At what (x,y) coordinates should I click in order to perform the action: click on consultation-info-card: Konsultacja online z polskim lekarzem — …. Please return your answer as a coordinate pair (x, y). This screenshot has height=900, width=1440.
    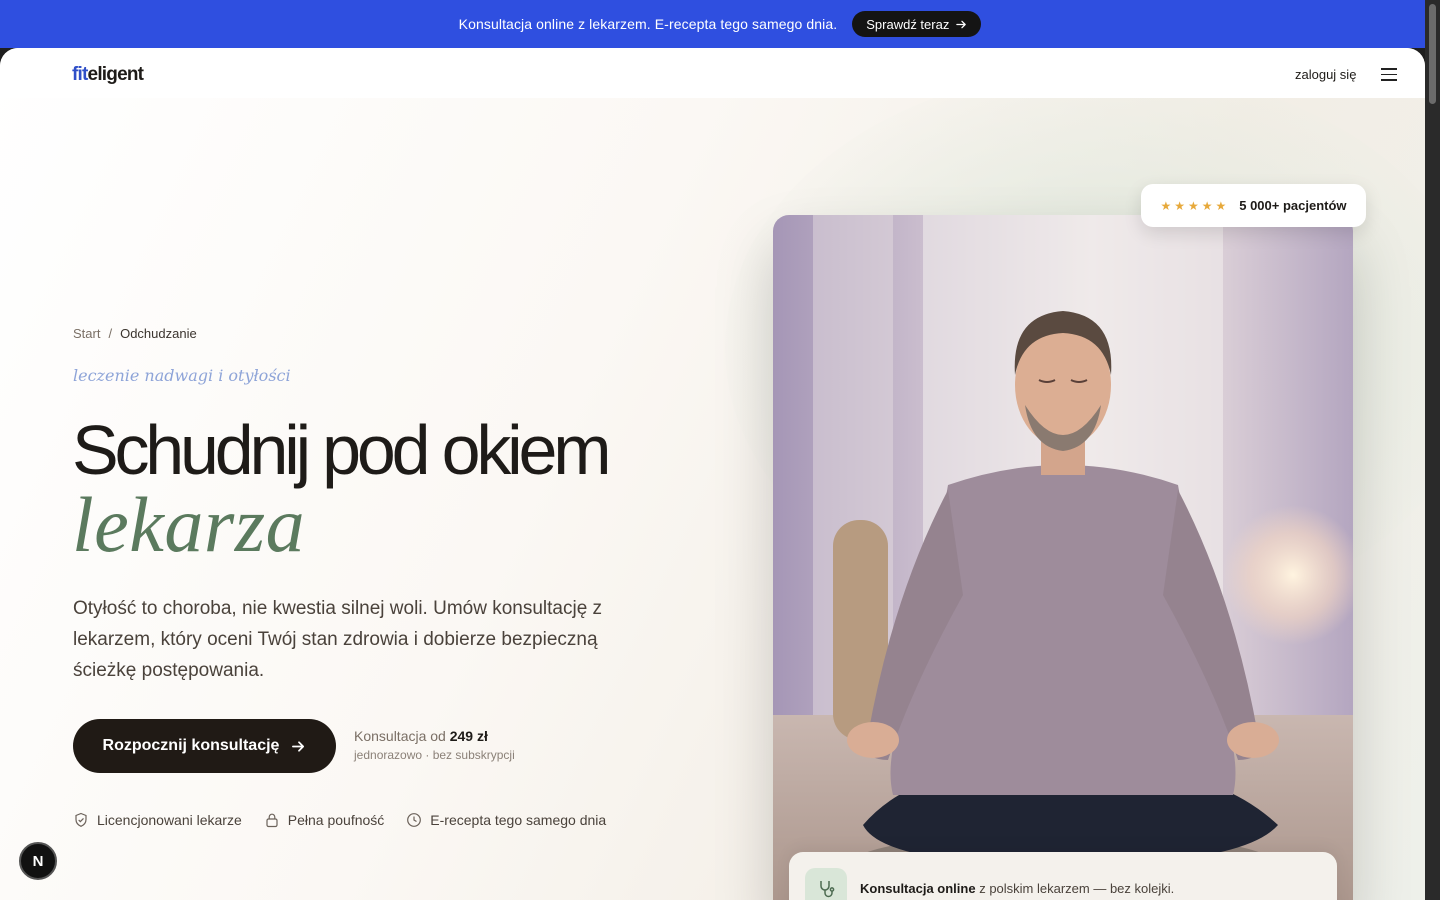
    Looking at the image, I should click on (1063, 876).